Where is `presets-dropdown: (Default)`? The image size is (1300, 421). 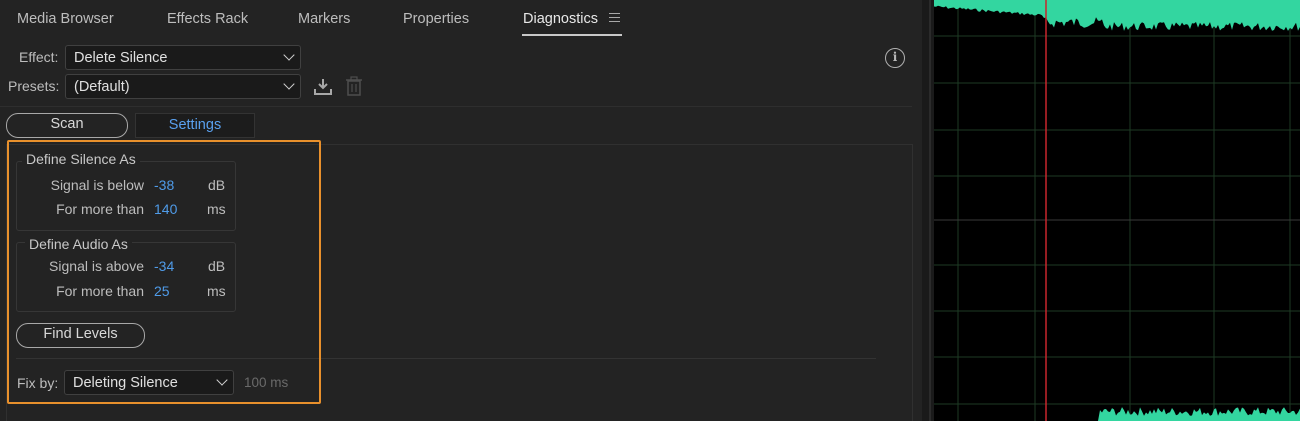
presets-dropdown: (Default) is located at coordinates (183, 86).